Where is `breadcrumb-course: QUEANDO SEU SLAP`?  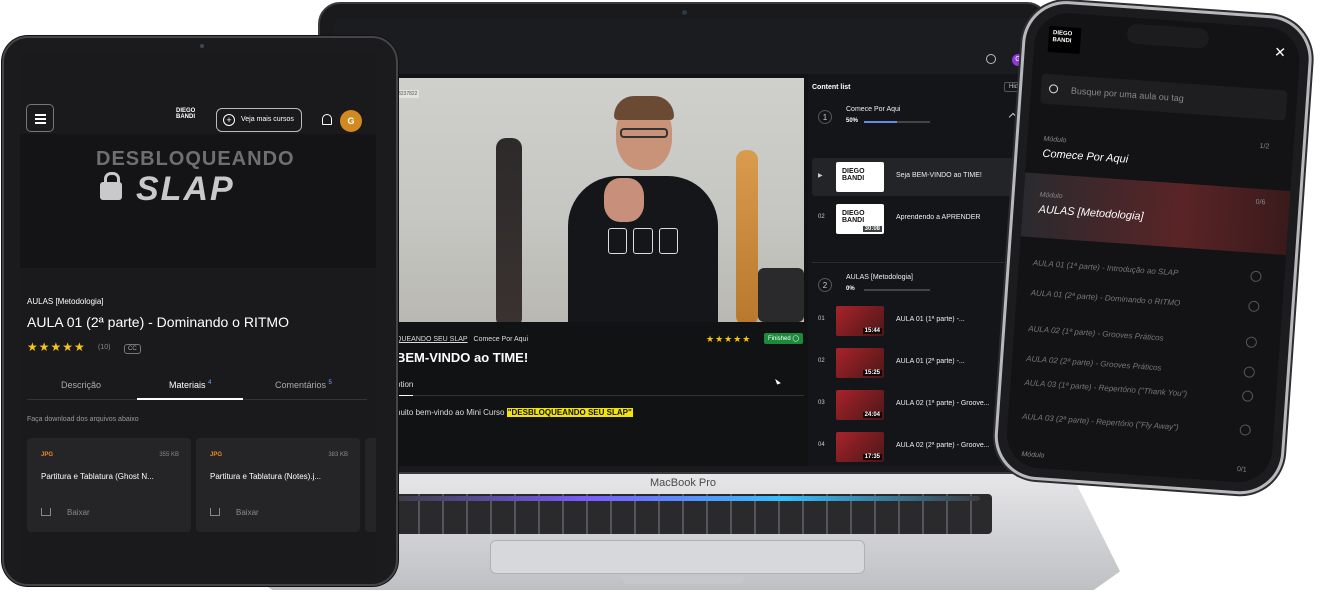 breadcrumb-course: QUEANDO SEU SLAP is located at coordinates (432, 339).